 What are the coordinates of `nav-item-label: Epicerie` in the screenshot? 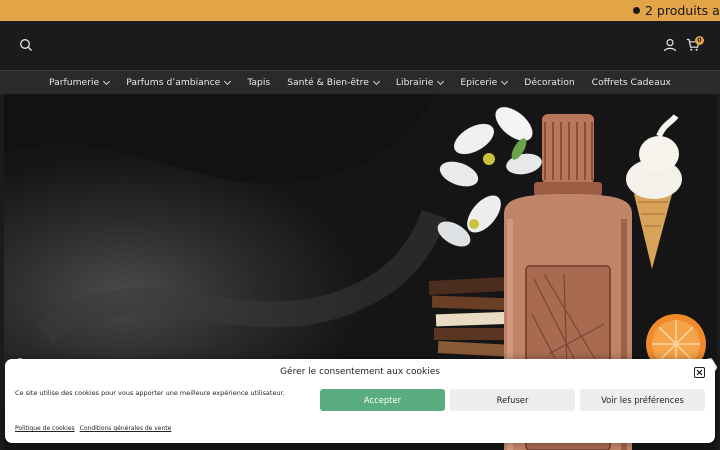 It's located at (479, 82).